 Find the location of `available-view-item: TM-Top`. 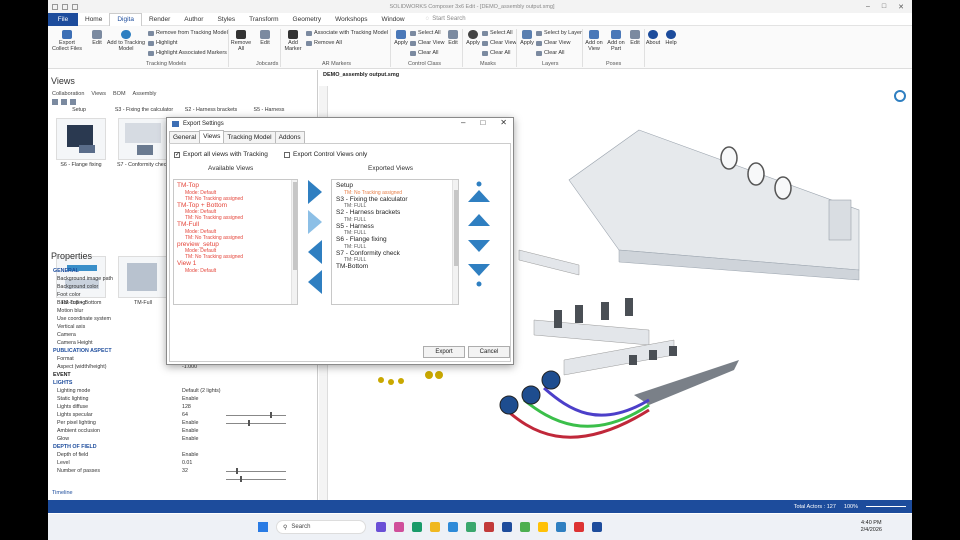

available-view-item: TM-Top is located at coordinates (235, 186).